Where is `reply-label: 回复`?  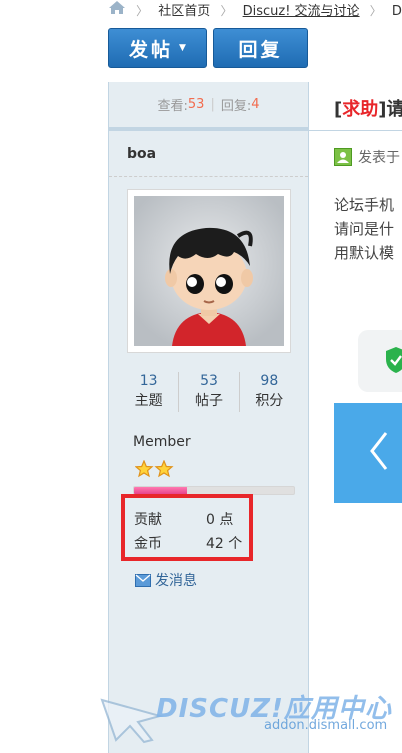 reply-label: 回复 is located at coordinates (260, 49).